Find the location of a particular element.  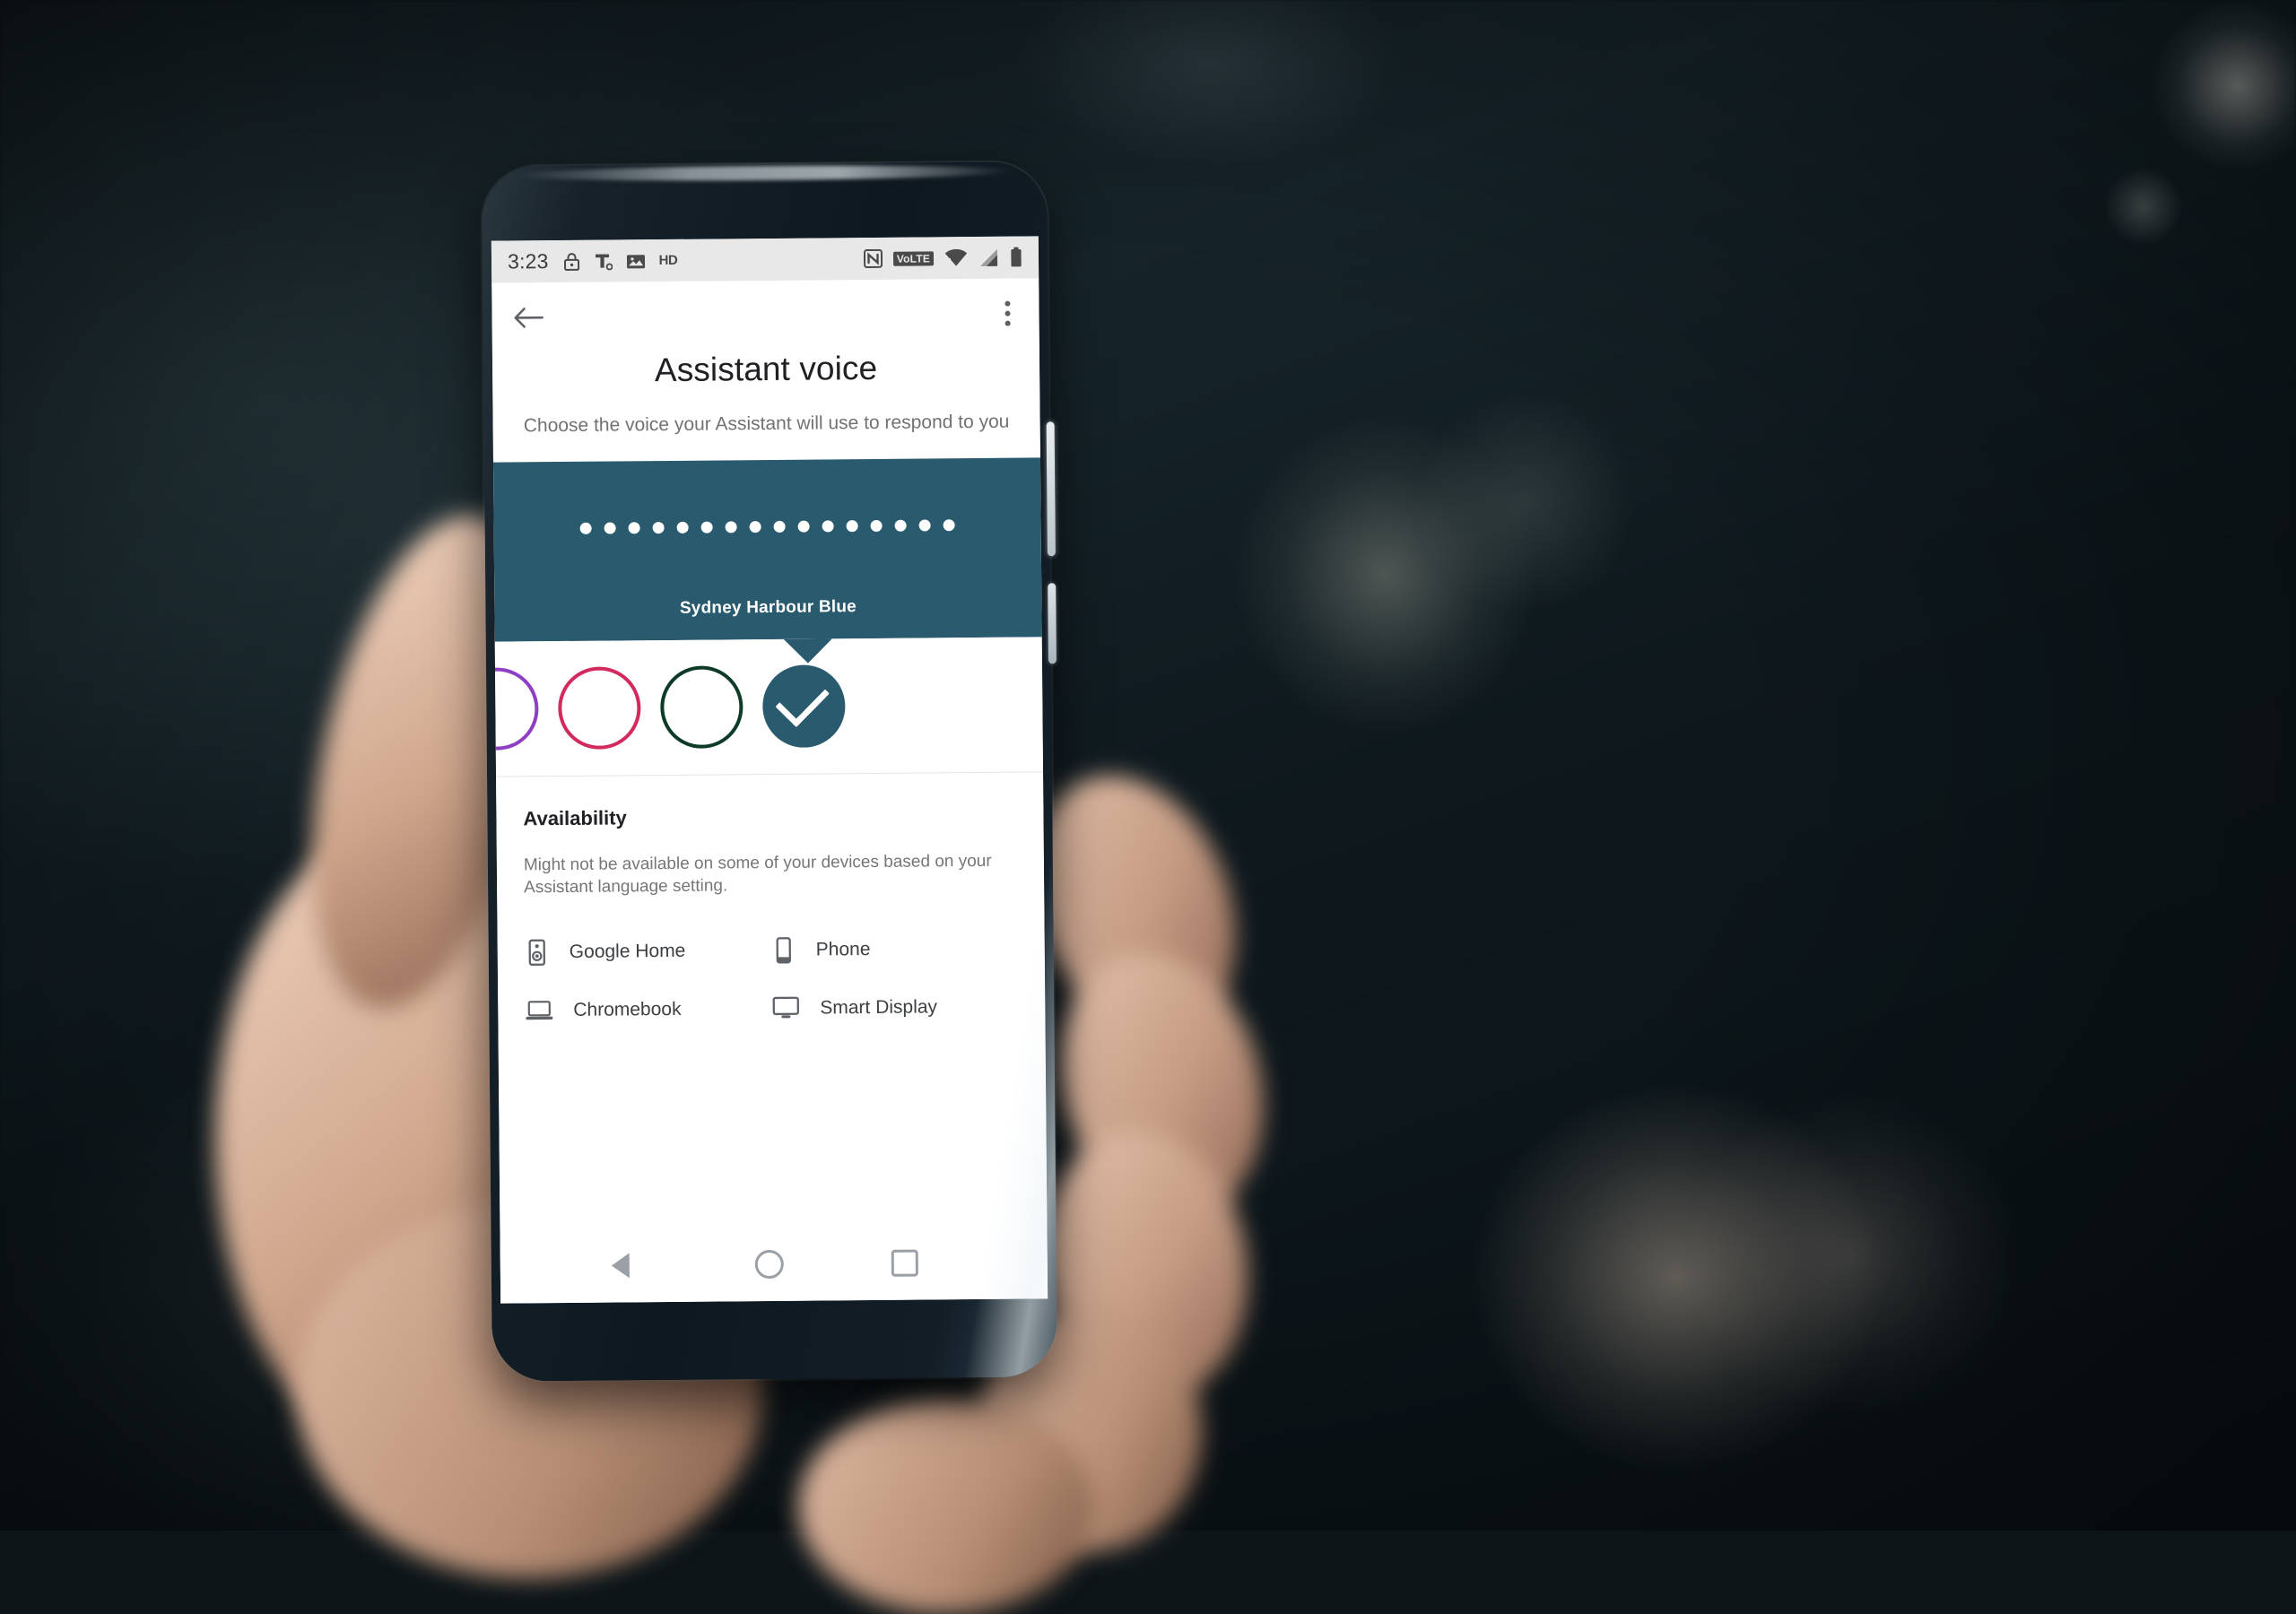

overflow-menu-icon is located at coordinates (1007, 314).